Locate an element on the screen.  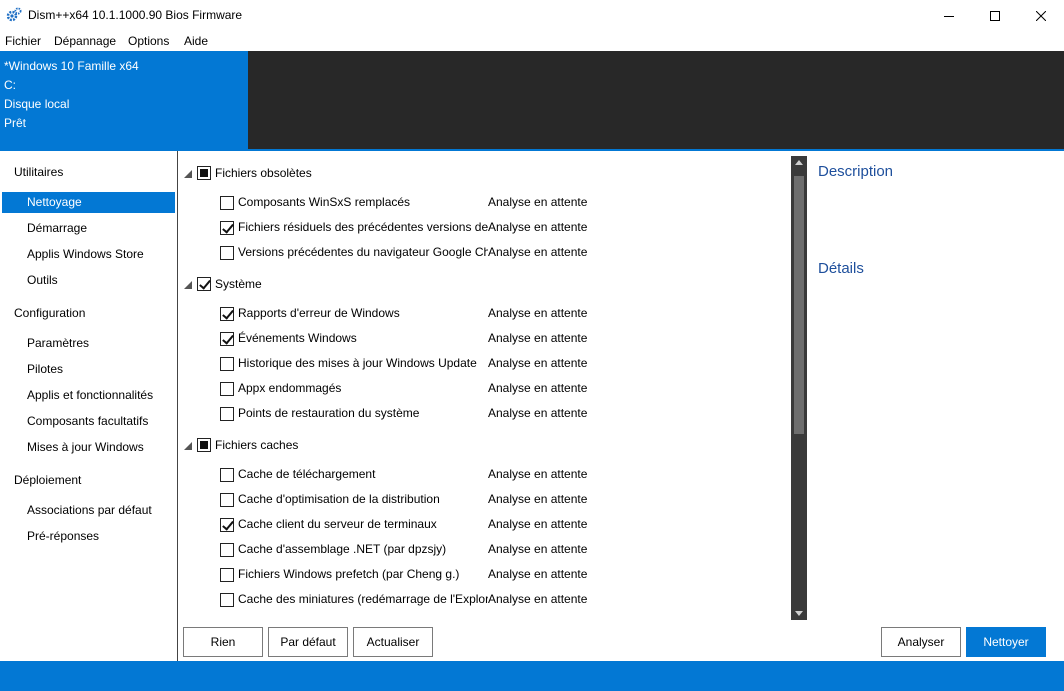
sidebar-item-nettoyage: Nettoyage is located at coordinates (88, 202).